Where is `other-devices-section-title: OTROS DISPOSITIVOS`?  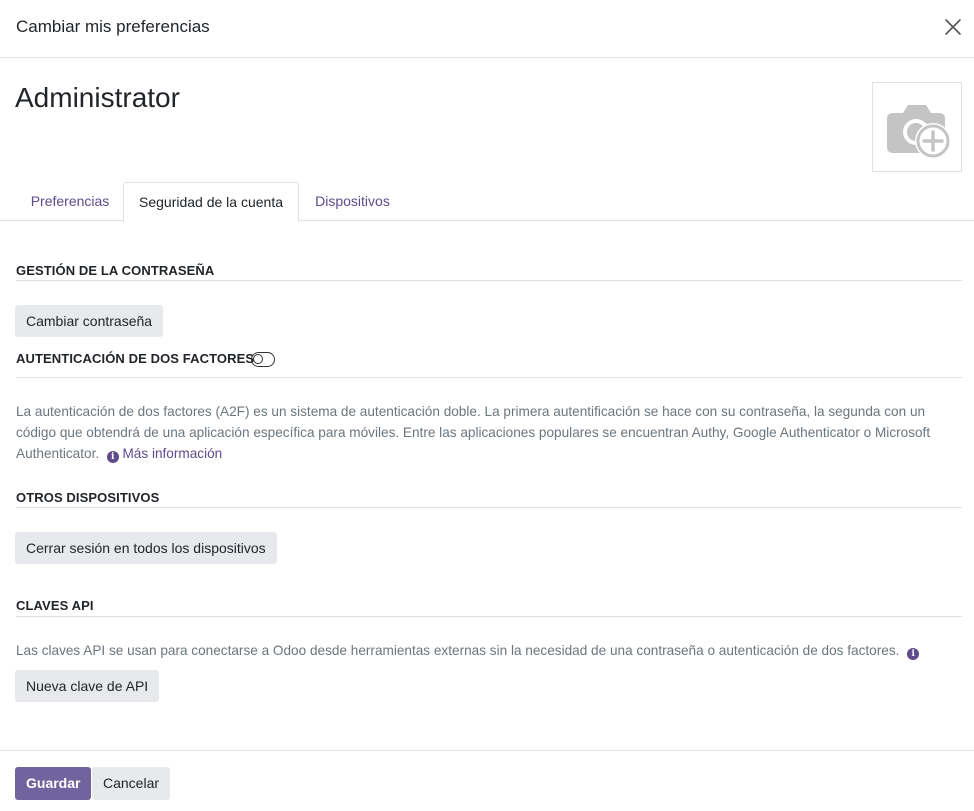 other-devices-section-title: OTROS DISPOSITIVOS is located at coordinates (88, 497).